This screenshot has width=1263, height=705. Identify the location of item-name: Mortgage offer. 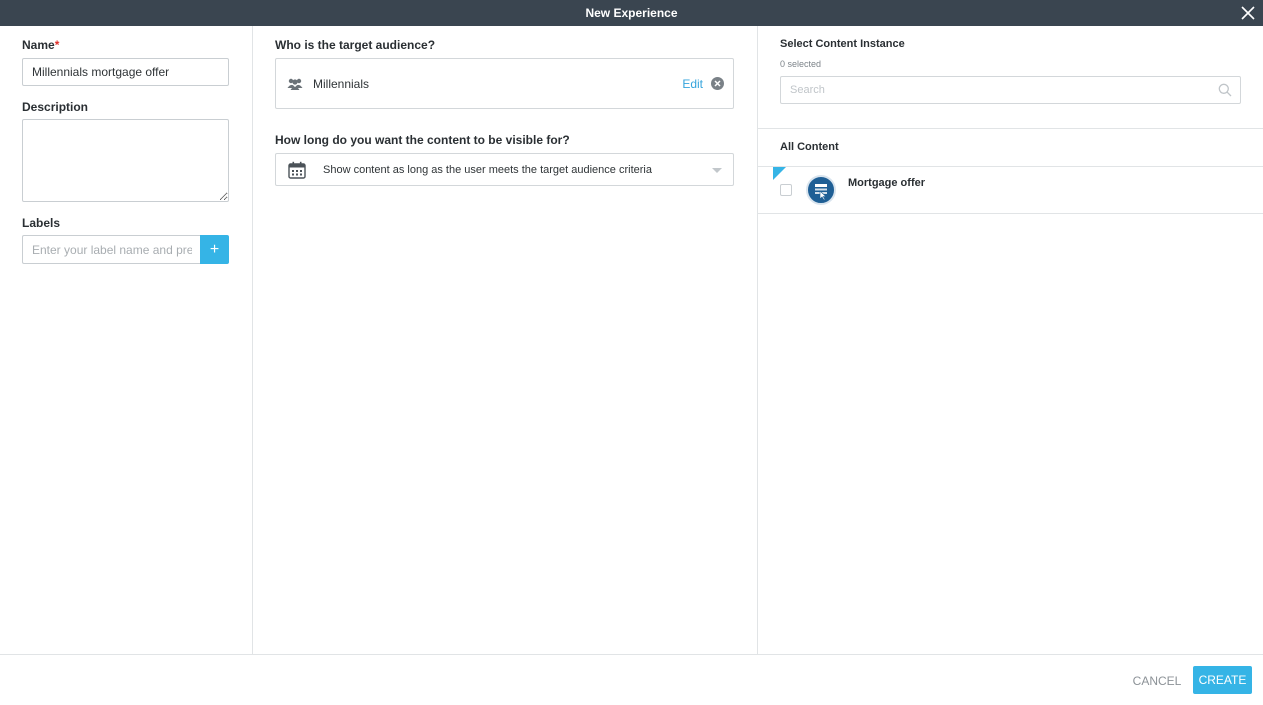
(886, 183).